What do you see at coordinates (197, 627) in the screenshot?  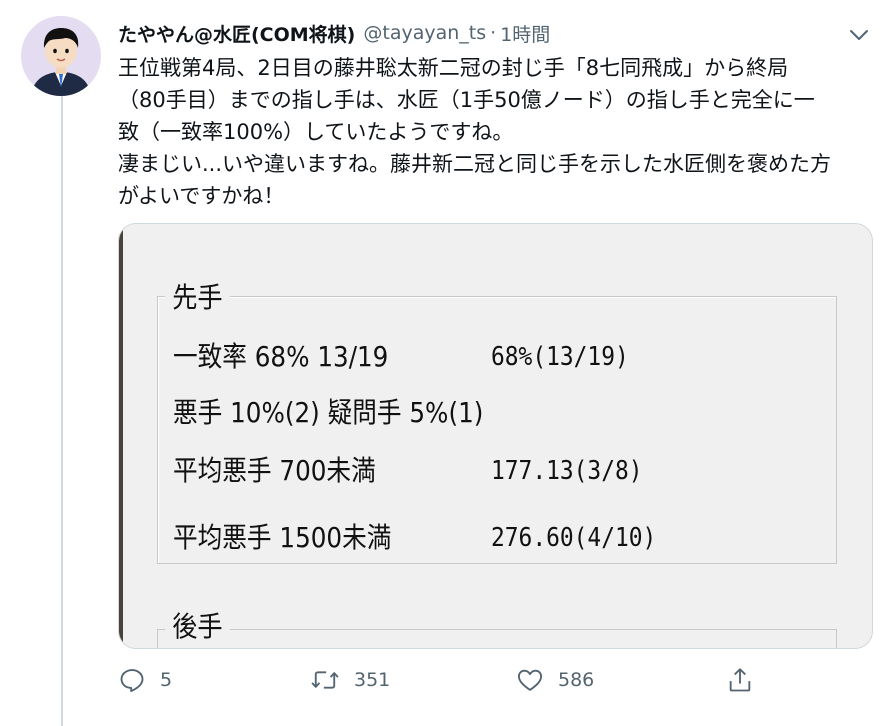 I see `gote-label: 後手` at bounding box center [197, 627].